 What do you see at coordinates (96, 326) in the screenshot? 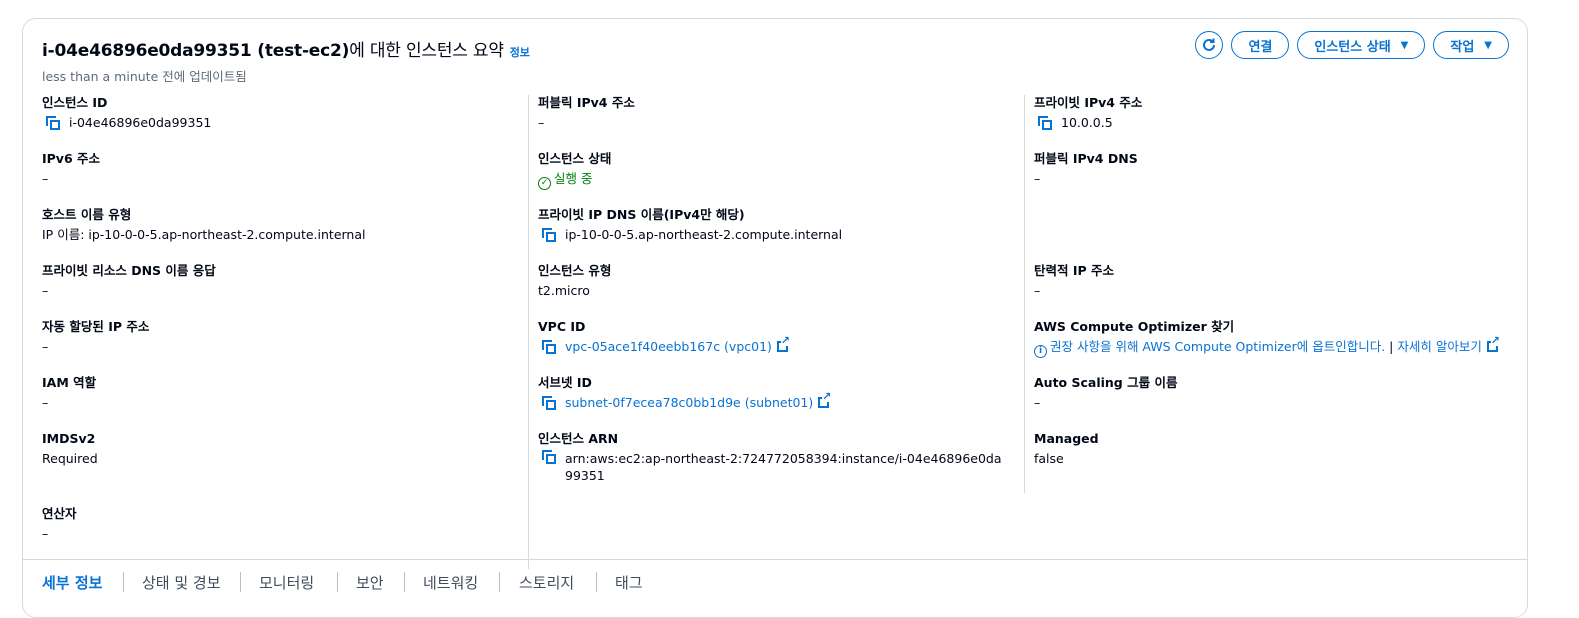
I see `field-label: 자동 할당된 IP 주소` at bounding box center [96, 326].